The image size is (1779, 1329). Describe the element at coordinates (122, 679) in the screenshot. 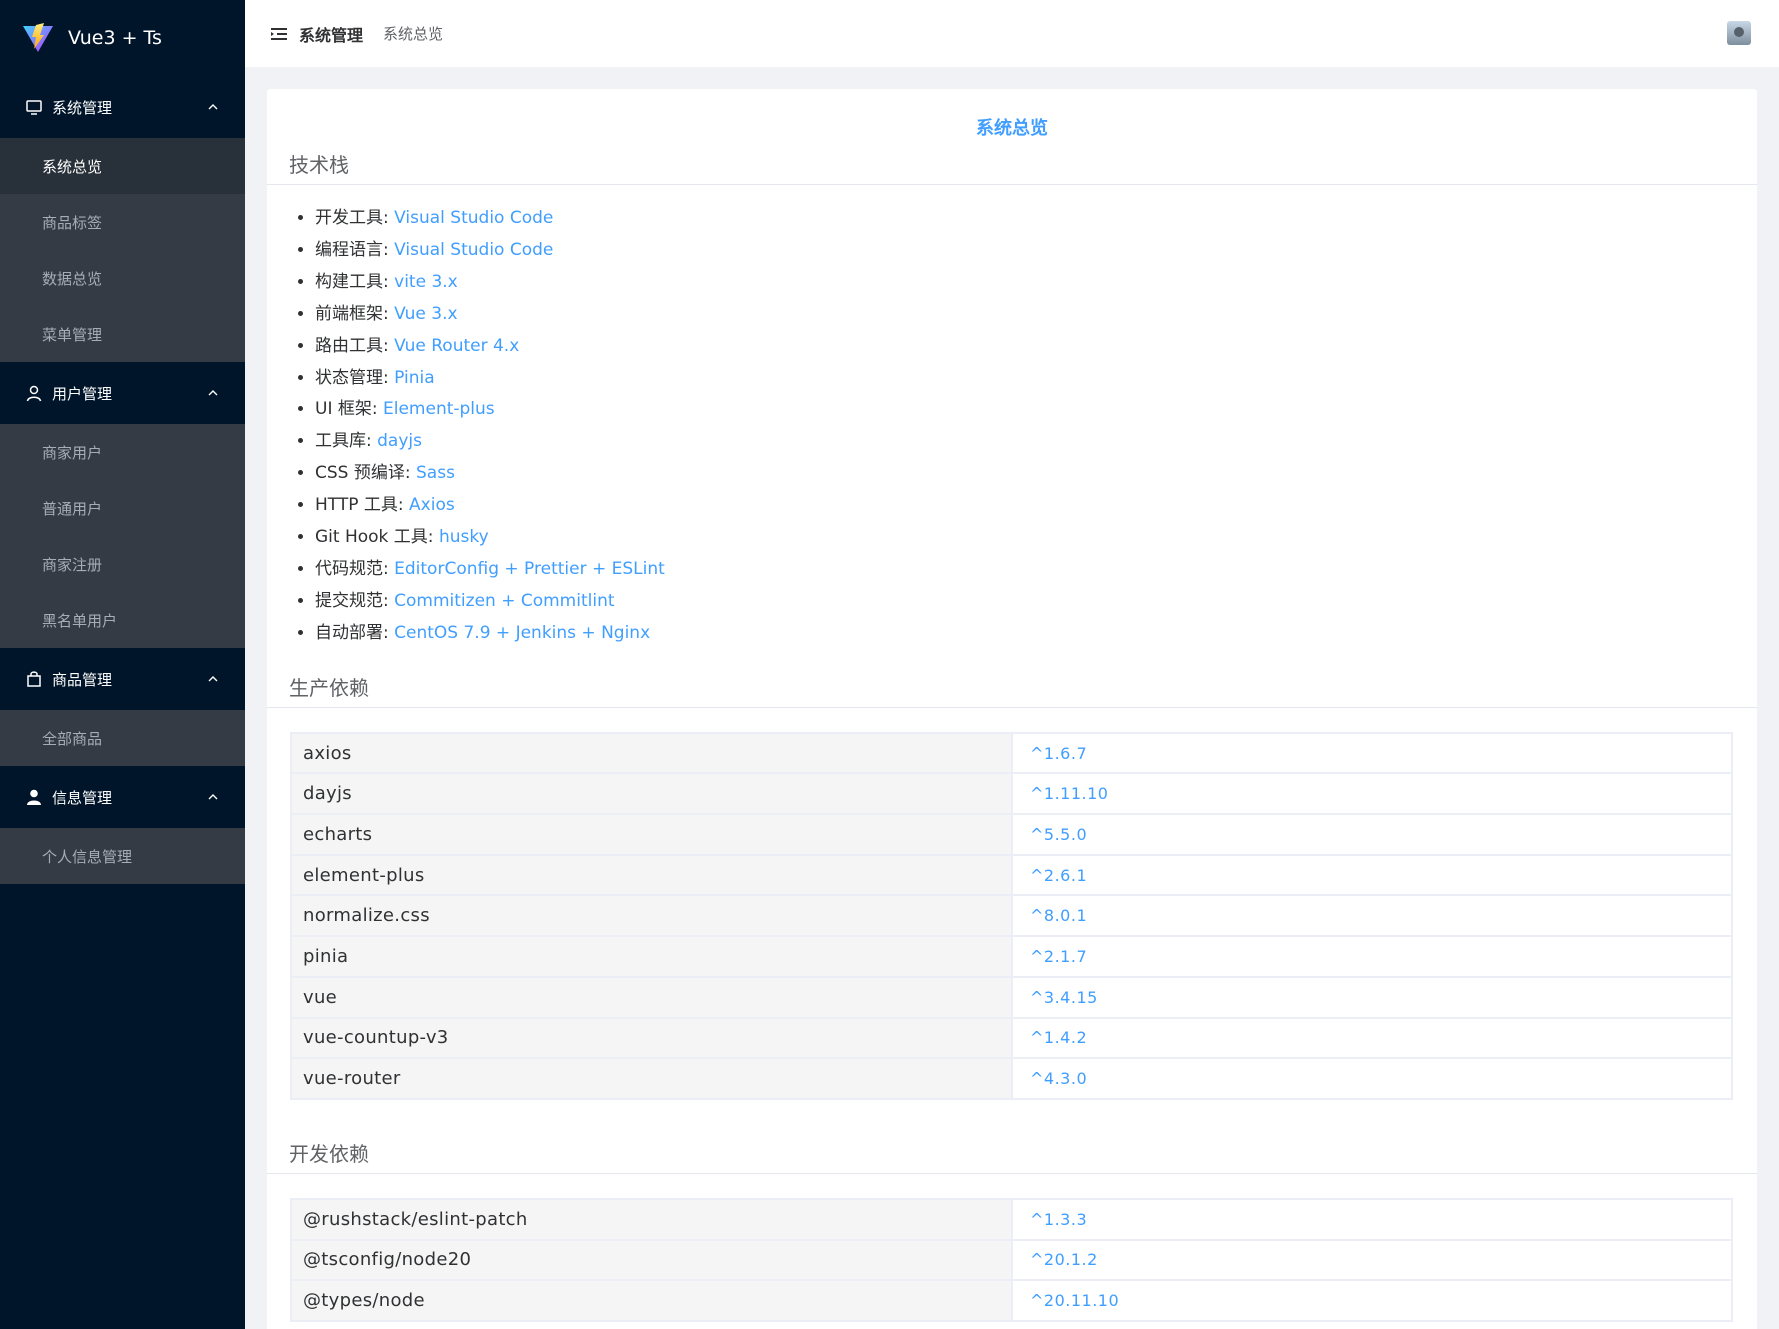

I see `menu-group-products: 商品管理` at that location.